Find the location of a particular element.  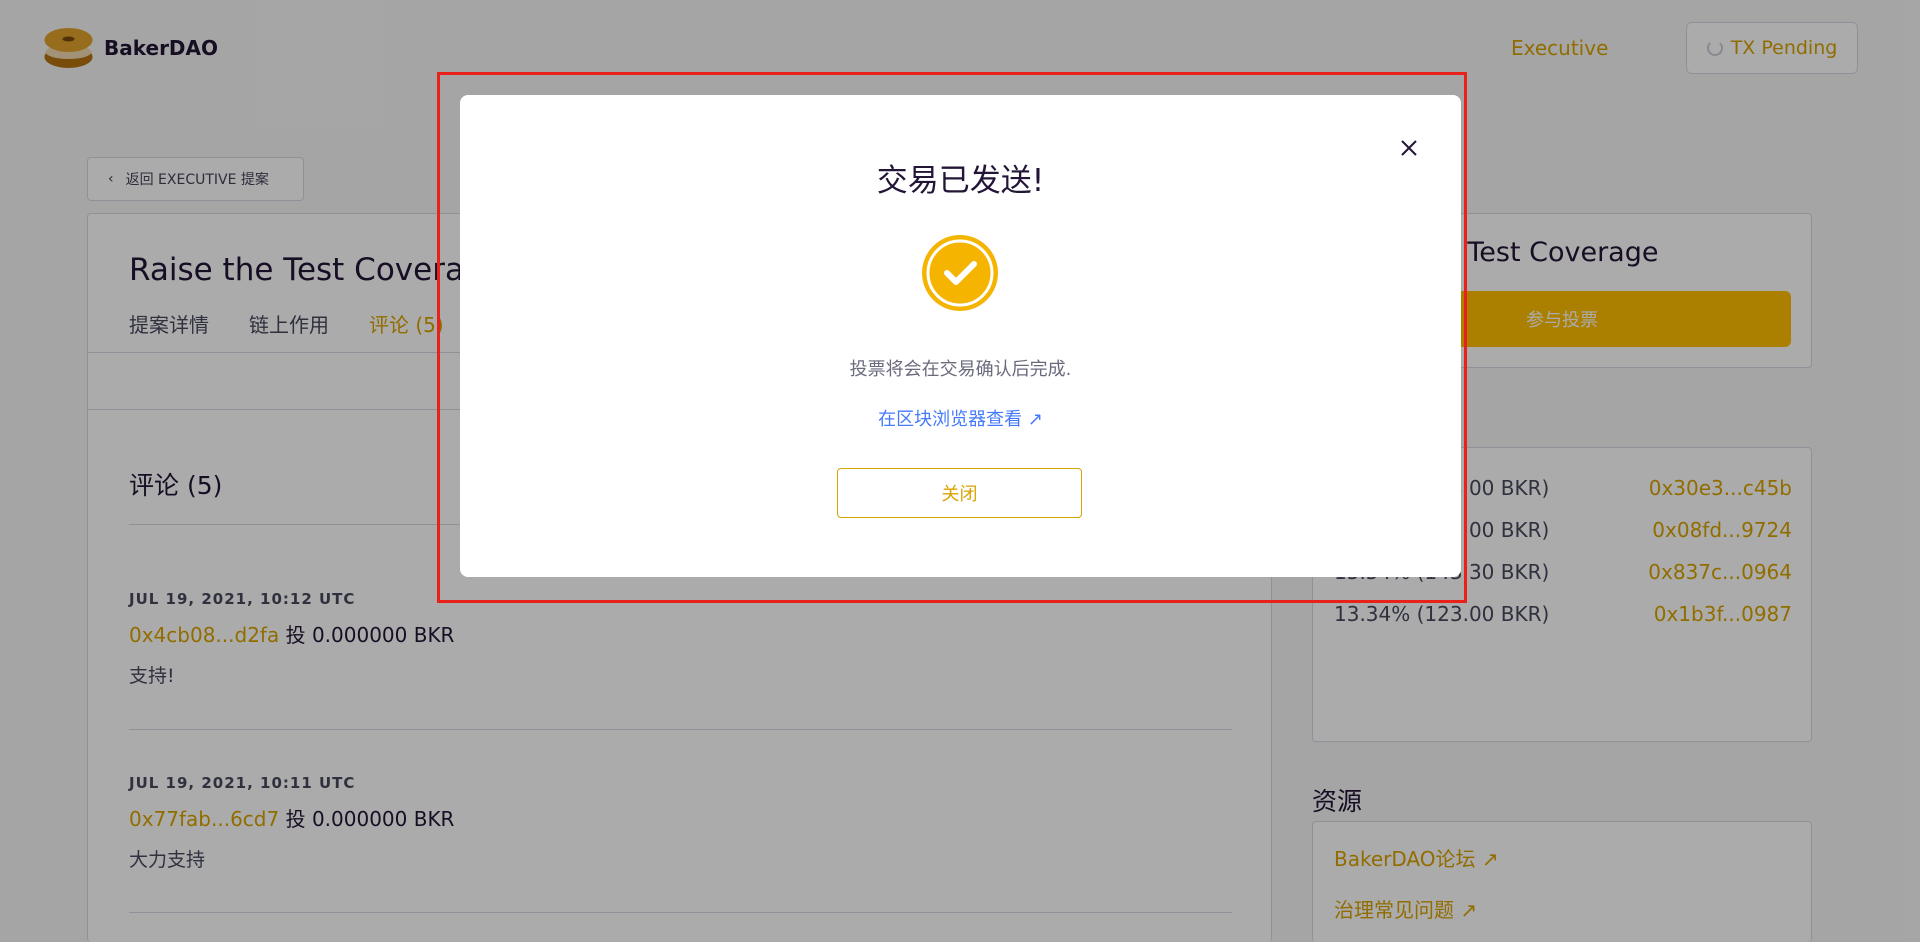

modal-close-button: 关闭 is located at coordinates (959, 493).